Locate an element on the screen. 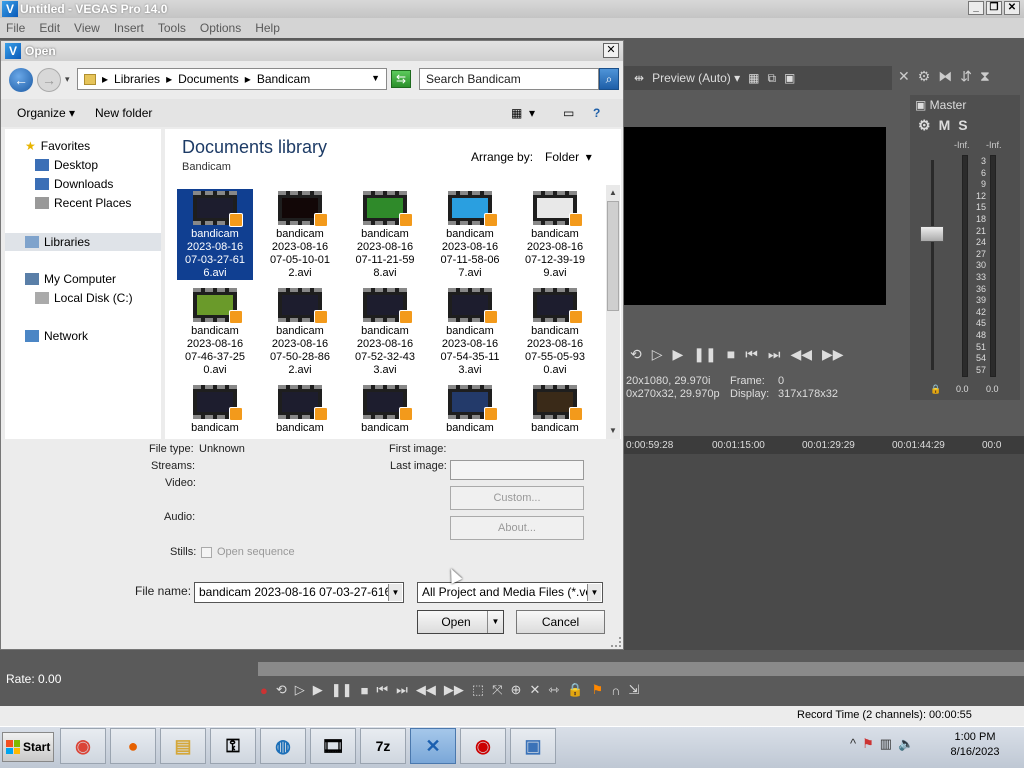 The width and height of the screenshot is (1024, 768). nav-downloads: Downloads is located at coordinates (74, 184).